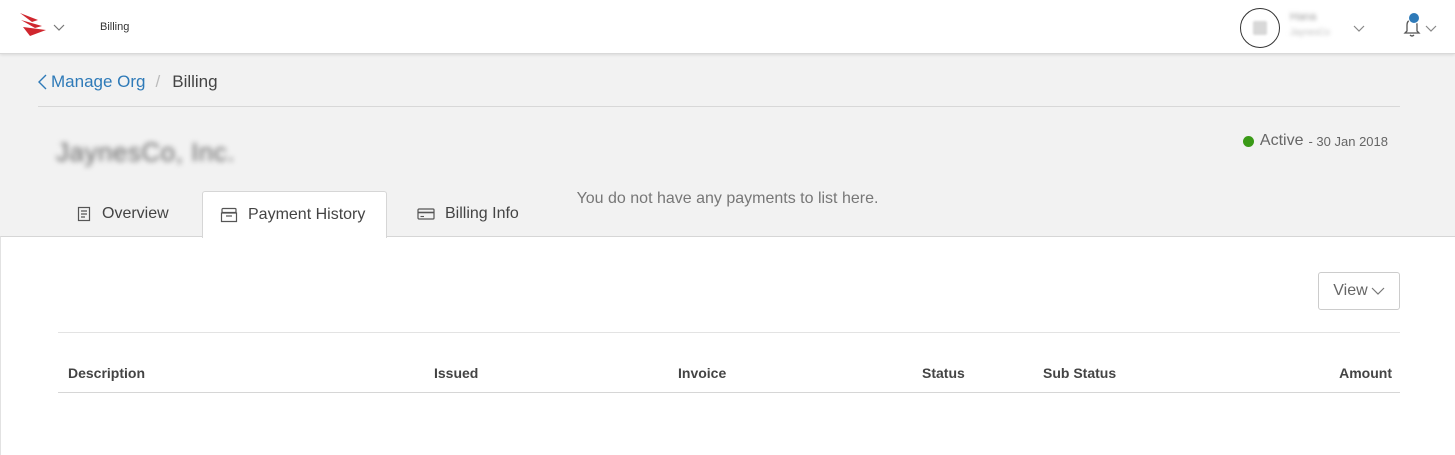  I want to click on status-date: - 30 Jan 2018, so click(1348, 141).